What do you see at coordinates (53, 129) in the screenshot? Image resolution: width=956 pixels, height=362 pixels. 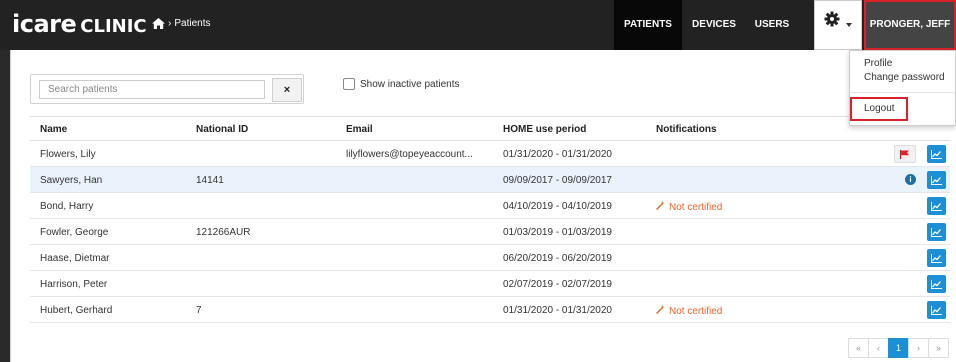 I see `header-name: Name` at bounding box center [53, 129].